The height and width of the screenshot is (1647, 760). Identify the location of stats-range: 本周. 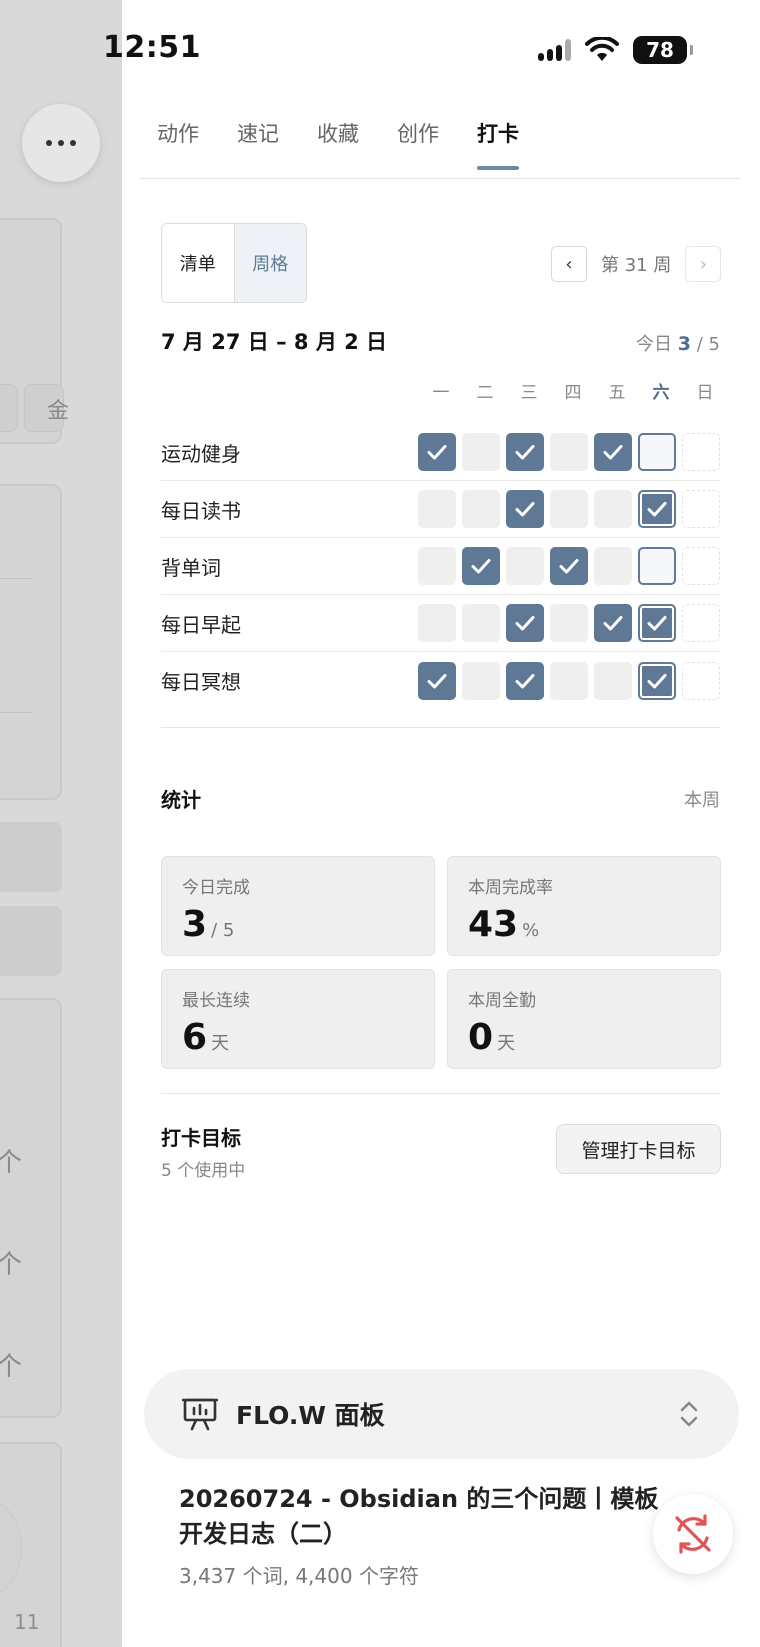
(702, 800).